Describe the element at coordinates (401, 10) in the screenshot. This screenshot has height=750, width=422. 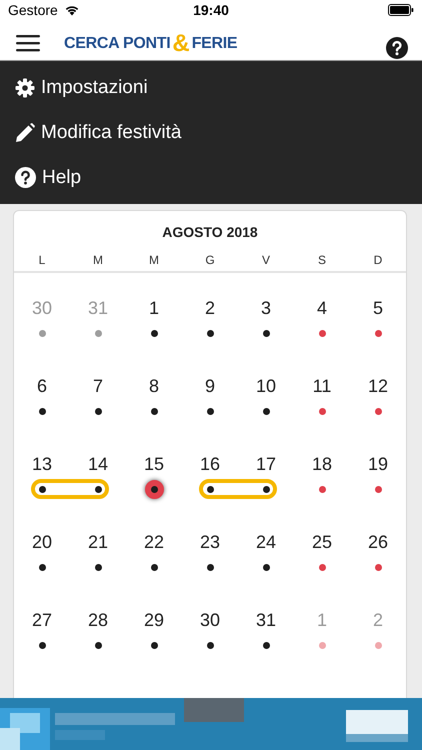
I see `battery-icon` at that location.